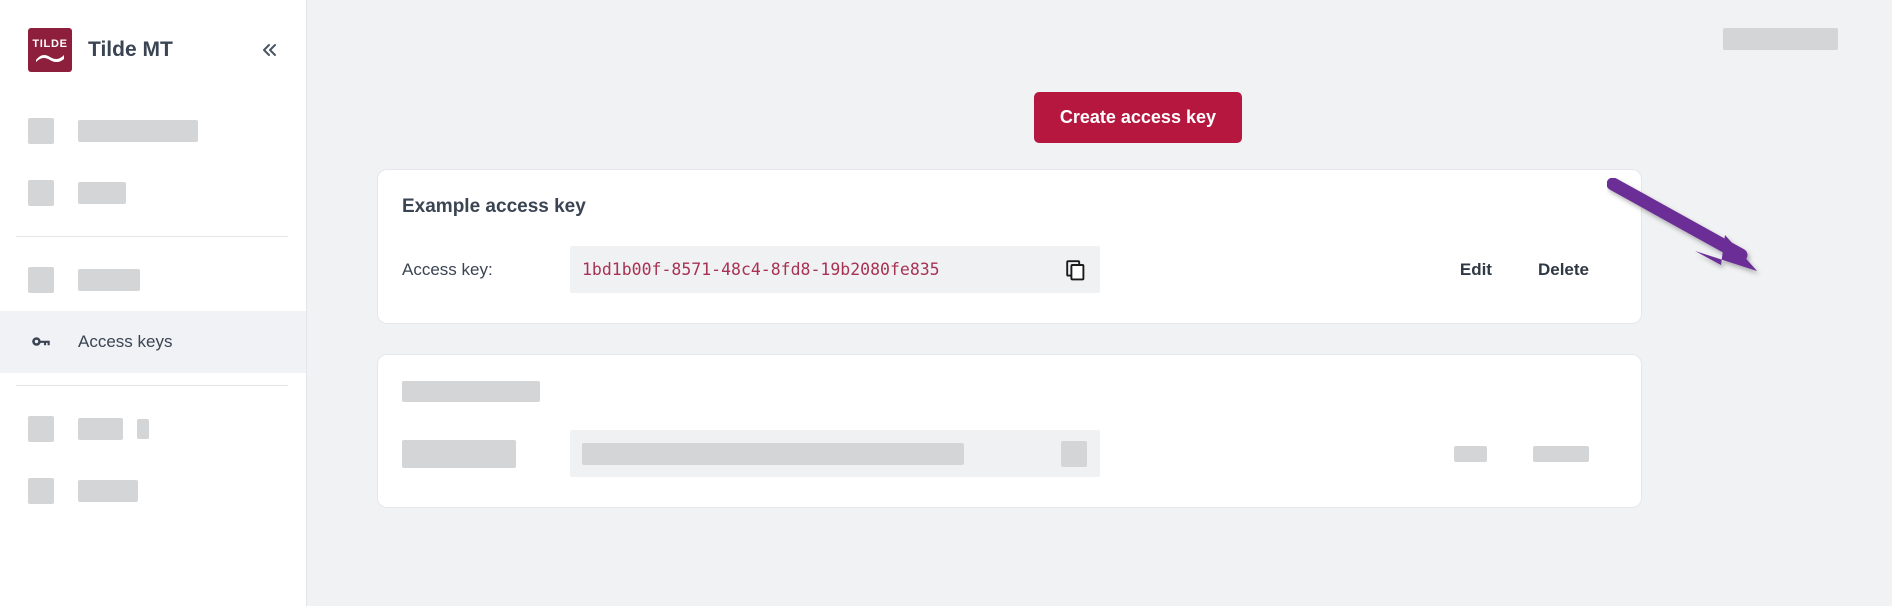 The width and height of the screenshot is (1892, 606). I want to click on edit-button: Edit, so click(1476, 270).